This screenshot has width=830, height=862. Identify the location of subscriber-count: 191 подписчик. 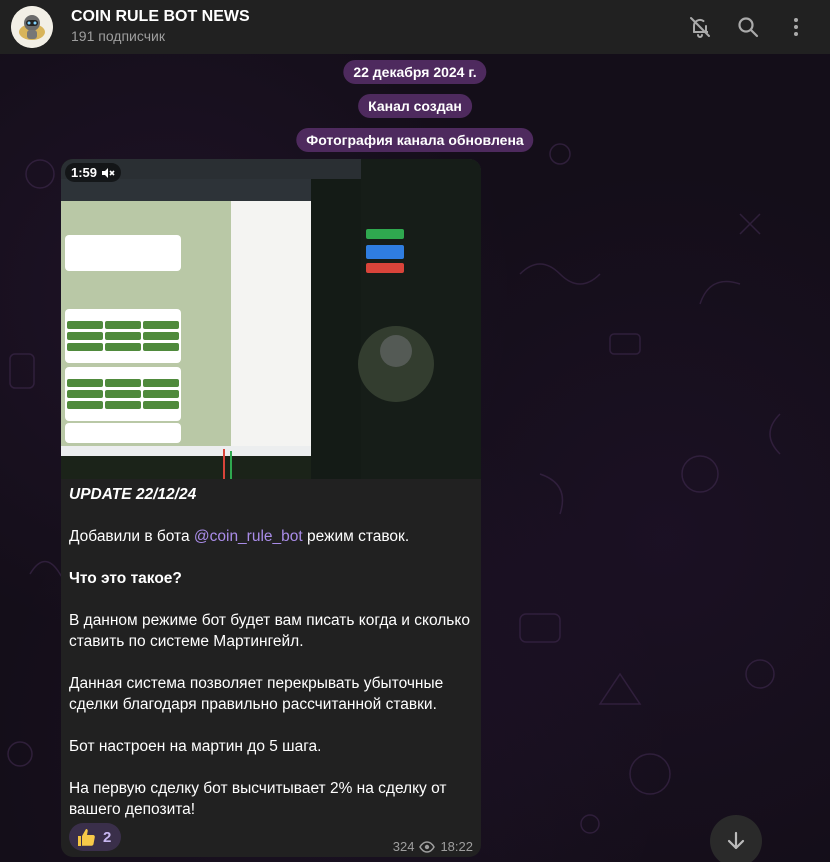
(118, 36).